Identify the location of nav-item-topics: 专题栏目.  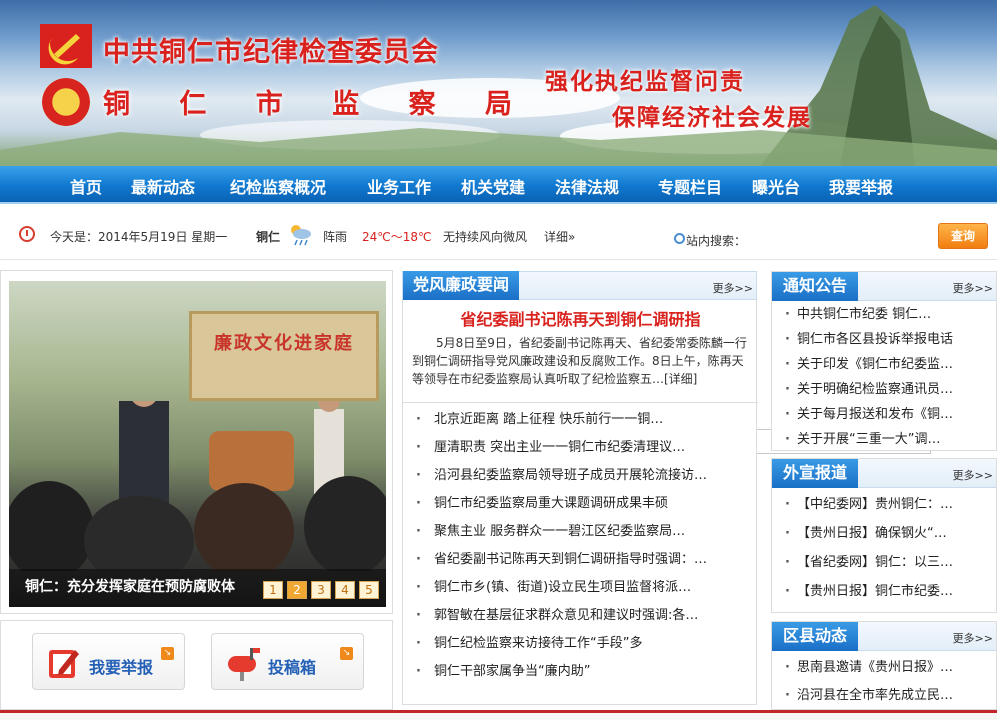
(690, 186).